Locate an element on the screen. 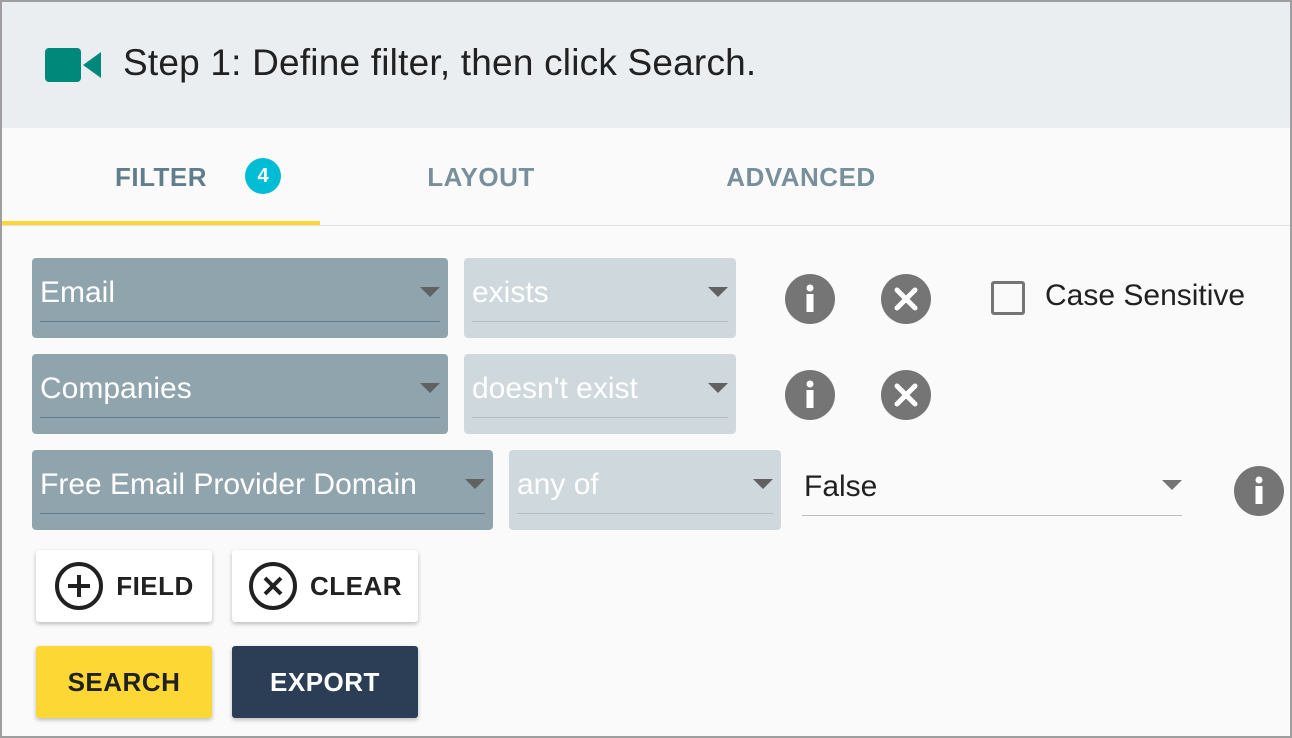 This screenshot has width=1292, height=738. tab-advanced: ADVANCED is located at coordinates (801, 177).